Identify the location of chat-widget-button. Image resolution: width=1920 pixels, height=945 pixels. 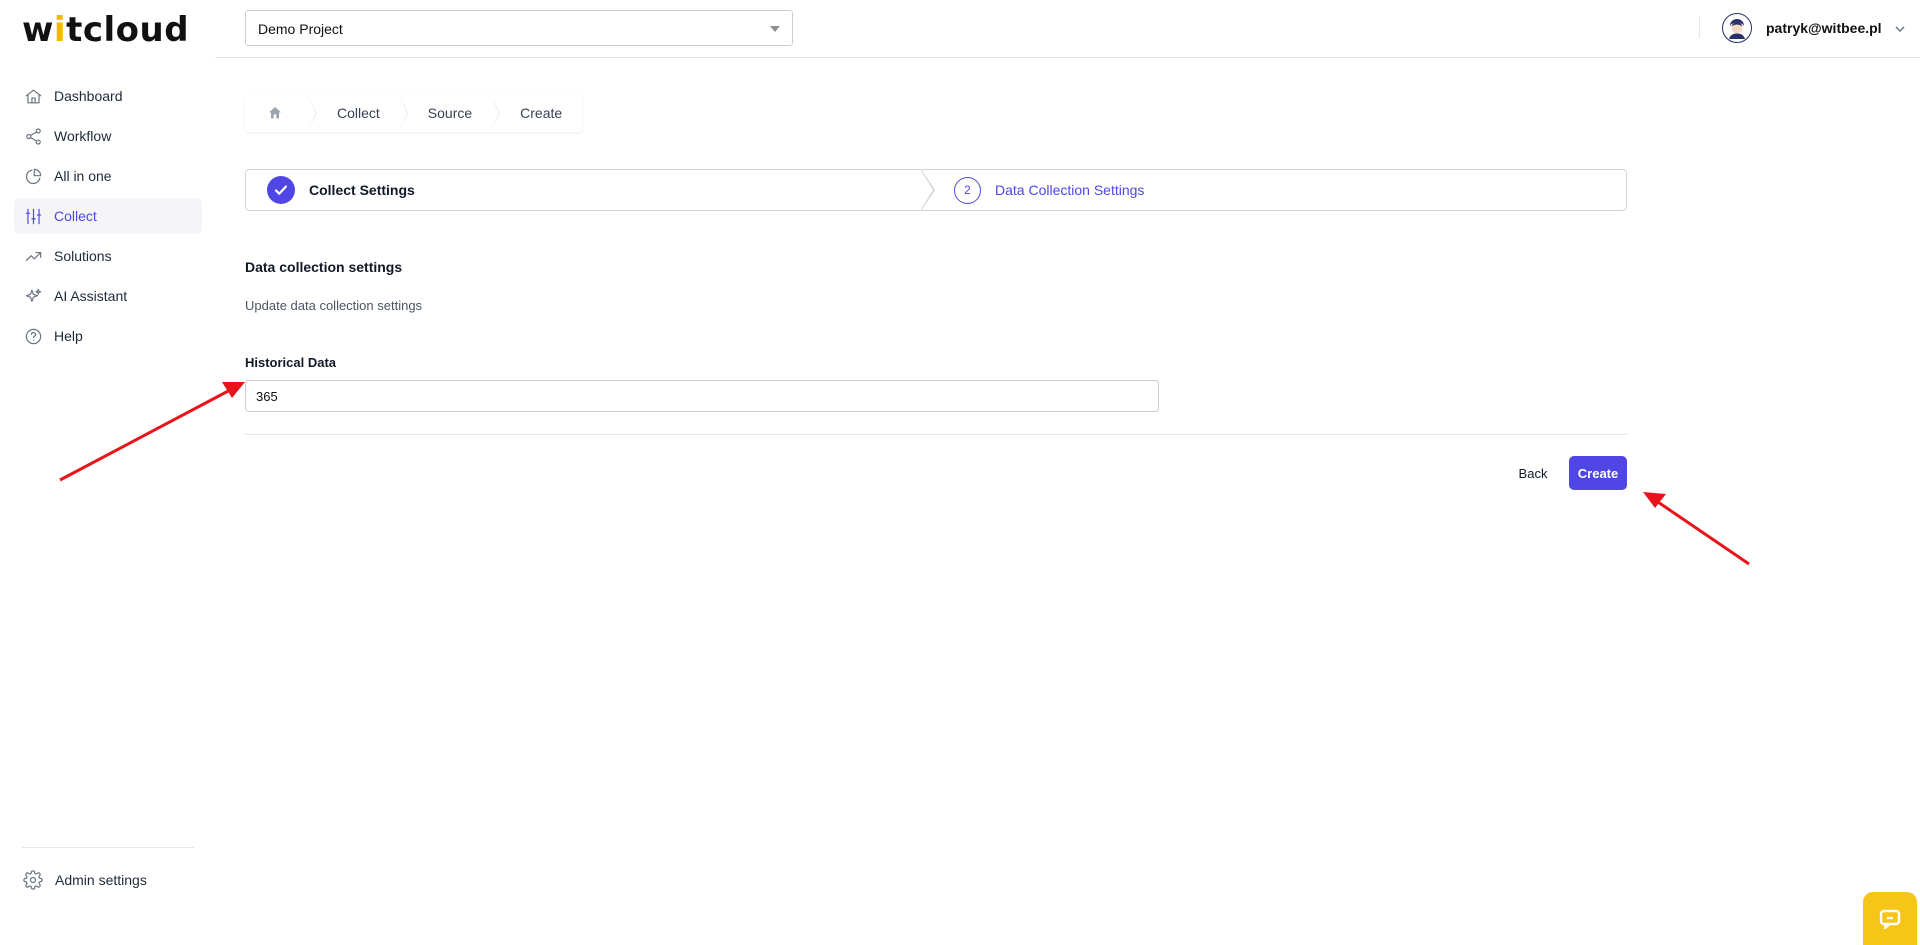
(1890, 918).